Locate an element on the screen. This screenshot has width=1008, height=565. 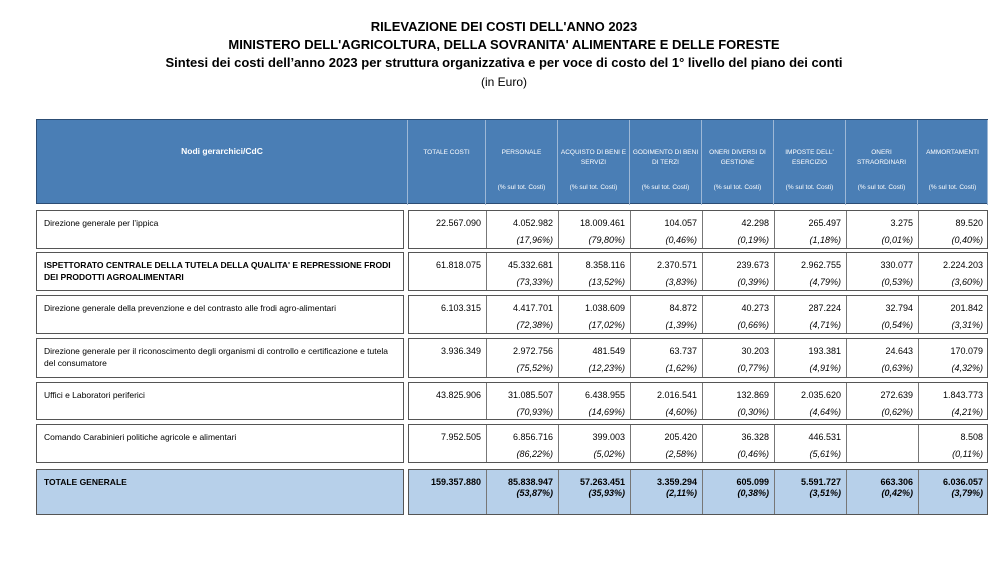
header-col-label: GODIMENTO DI BENI DI TERZI is located at coordinates (665, 157).